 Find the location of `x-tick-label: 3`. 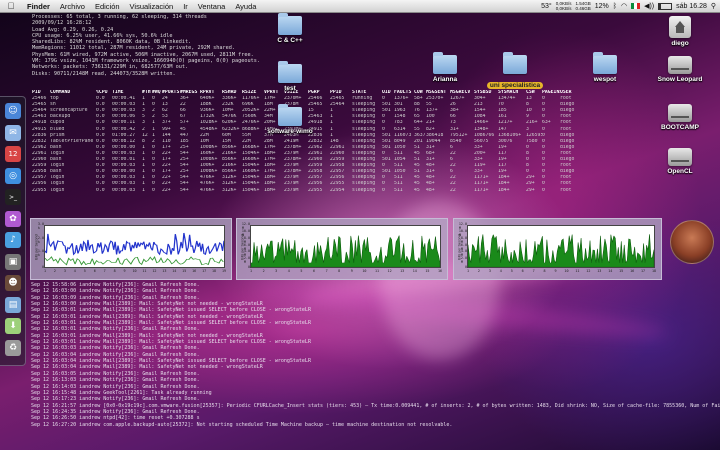

x-tick-label: 3 is located at coordinates (276, 271).